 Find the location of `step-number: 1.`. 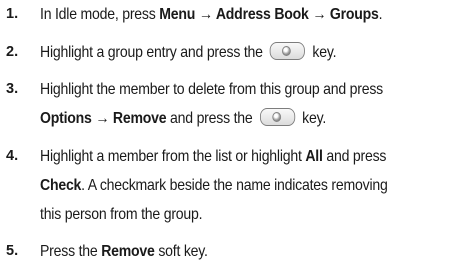

step-number: 1. is located at coordinates (12, 14).